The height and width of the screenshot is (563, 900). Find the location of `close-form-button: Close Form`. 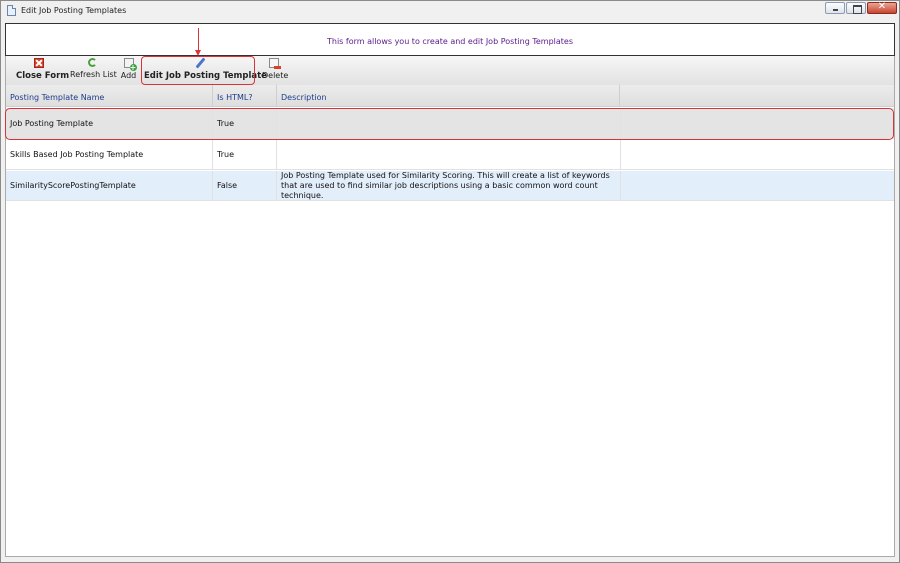

close-form-button: Close Form is located at coordinates (43, 71).